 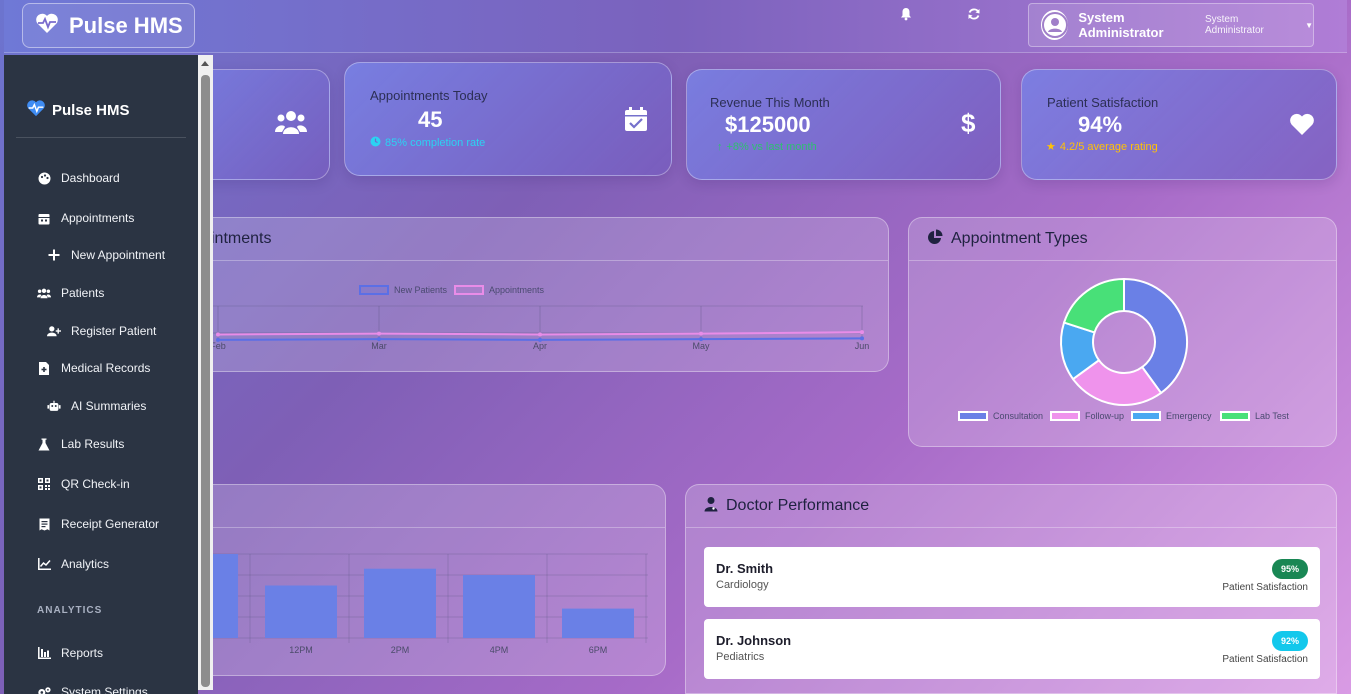 I want to click on palette-icon, so click(x=44, y=178).